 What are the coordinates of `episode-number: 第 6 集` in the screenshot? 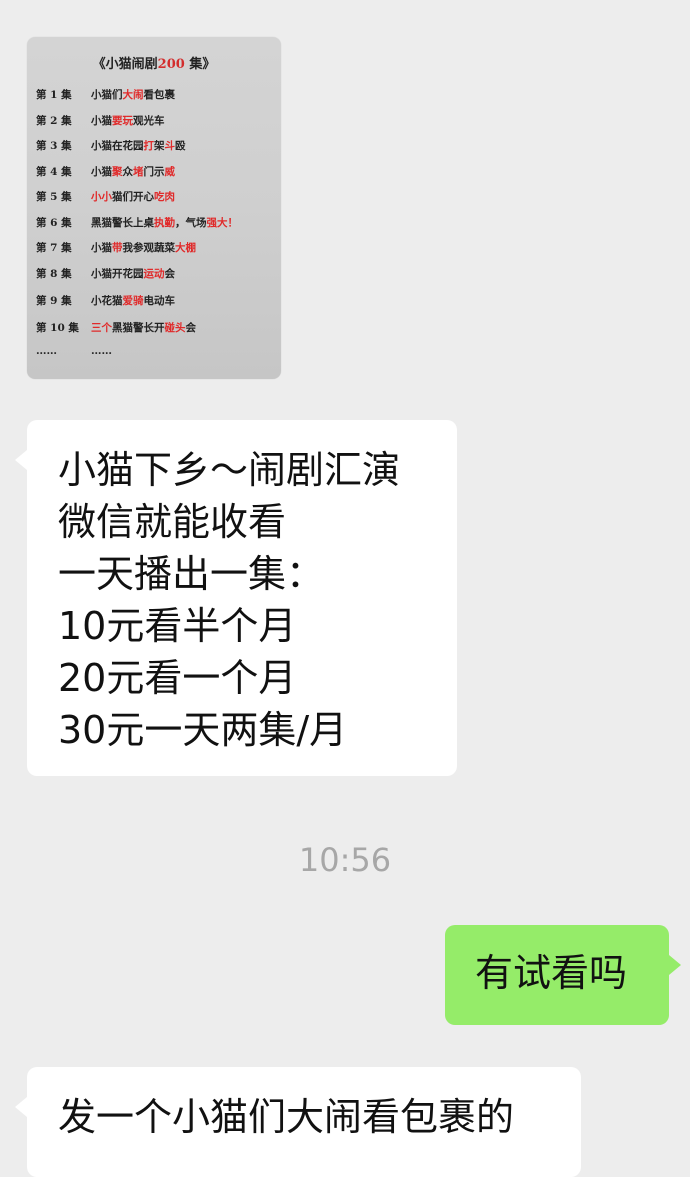 It's located at (54, 223).